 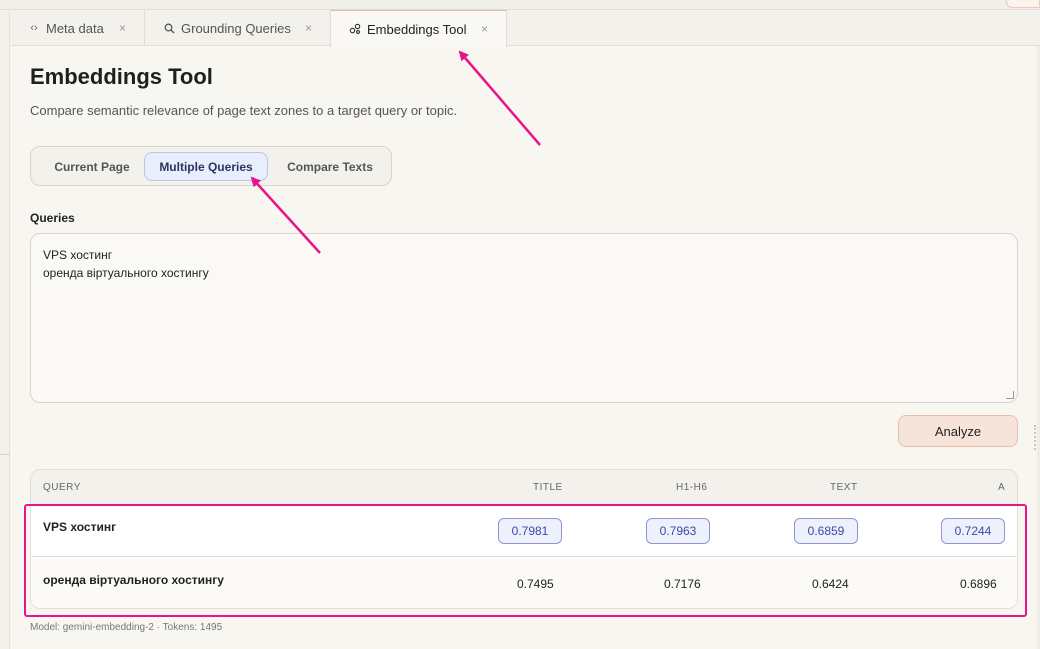 I want to click on embeddings-icon, so click(x=355, y=29).